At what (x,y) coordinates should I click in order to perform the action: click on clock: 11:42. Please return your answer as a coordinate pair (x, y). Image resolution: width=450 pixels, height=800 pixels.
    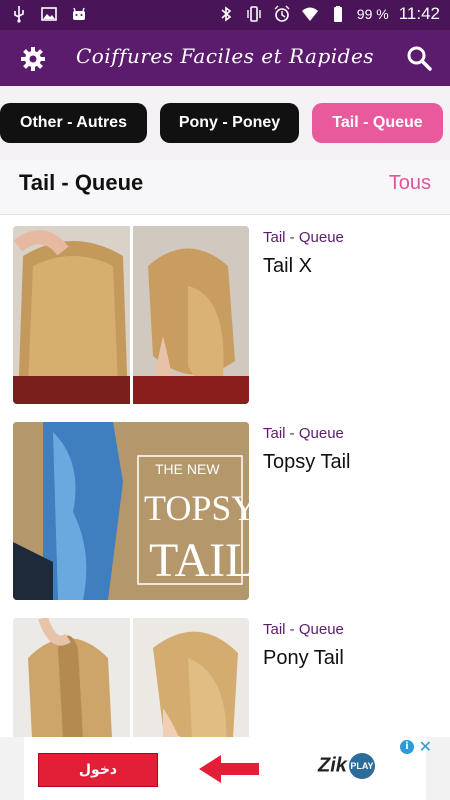
    Looking at the image, I should click on (419, 13).